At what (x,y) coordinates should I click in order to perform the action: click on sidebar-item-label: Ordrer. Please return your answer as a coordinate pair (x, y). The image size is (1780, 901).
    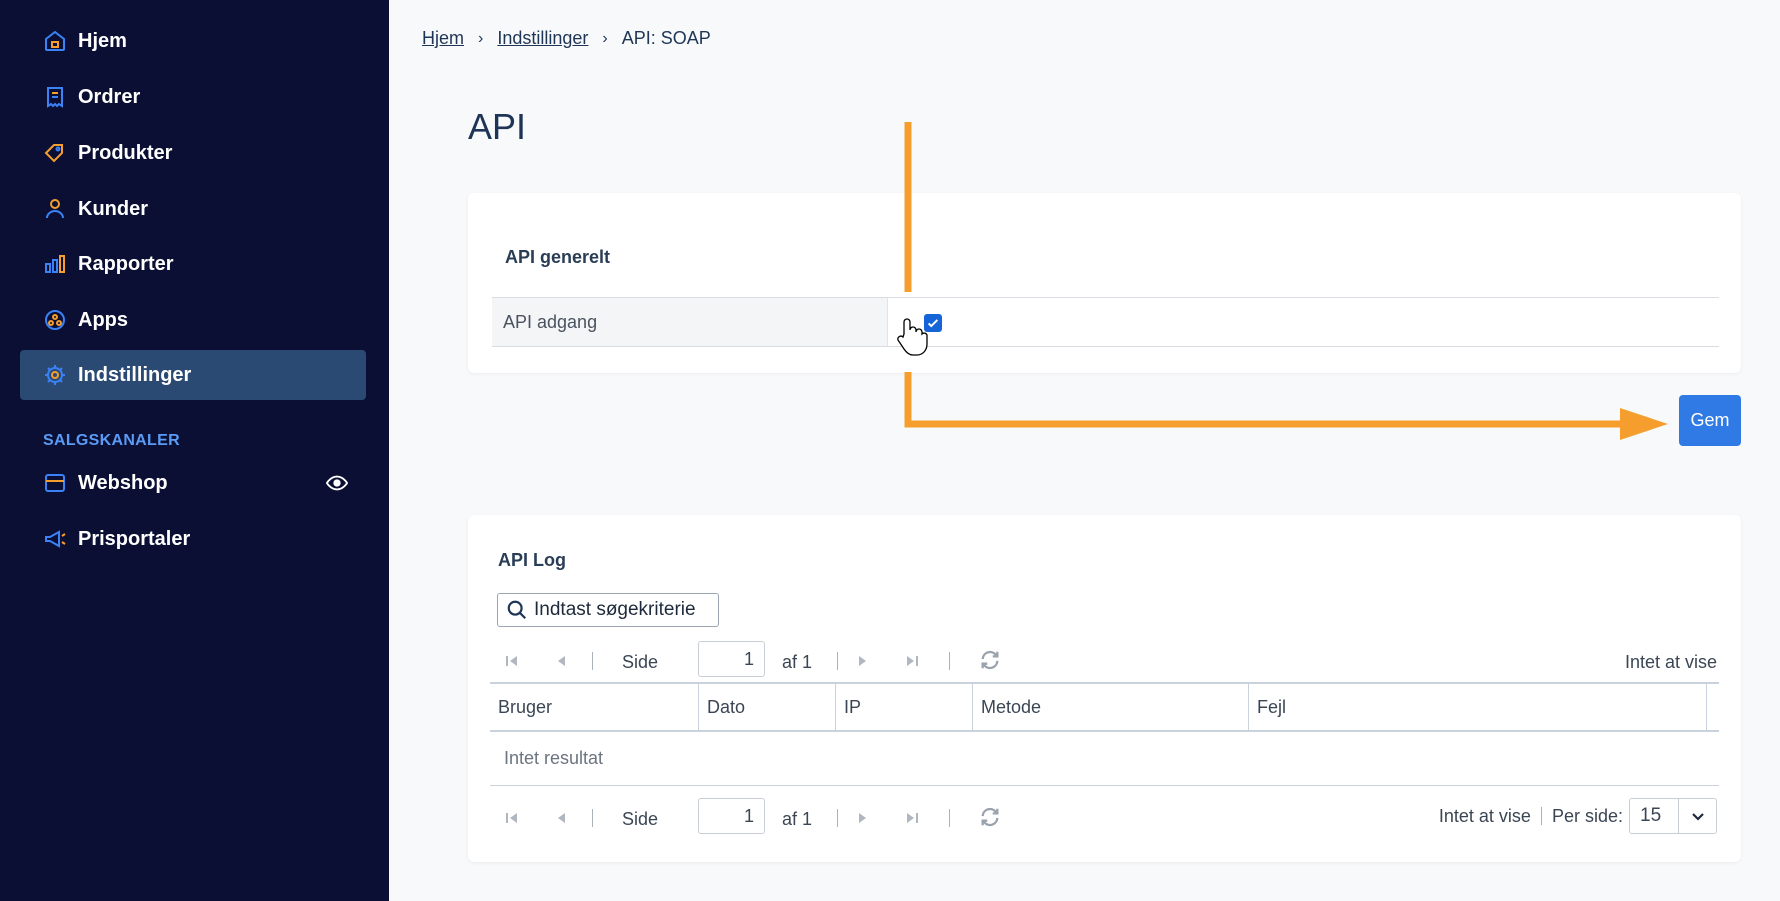
    Looking at the image, I should click on (109, 96).